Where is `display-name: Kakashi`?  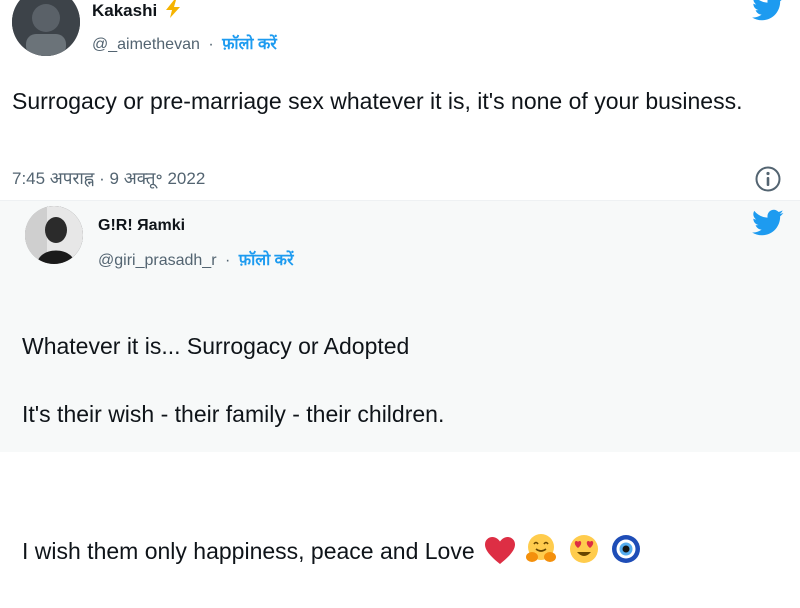
display-name: Kakashi is located at coordinates (136, 11).